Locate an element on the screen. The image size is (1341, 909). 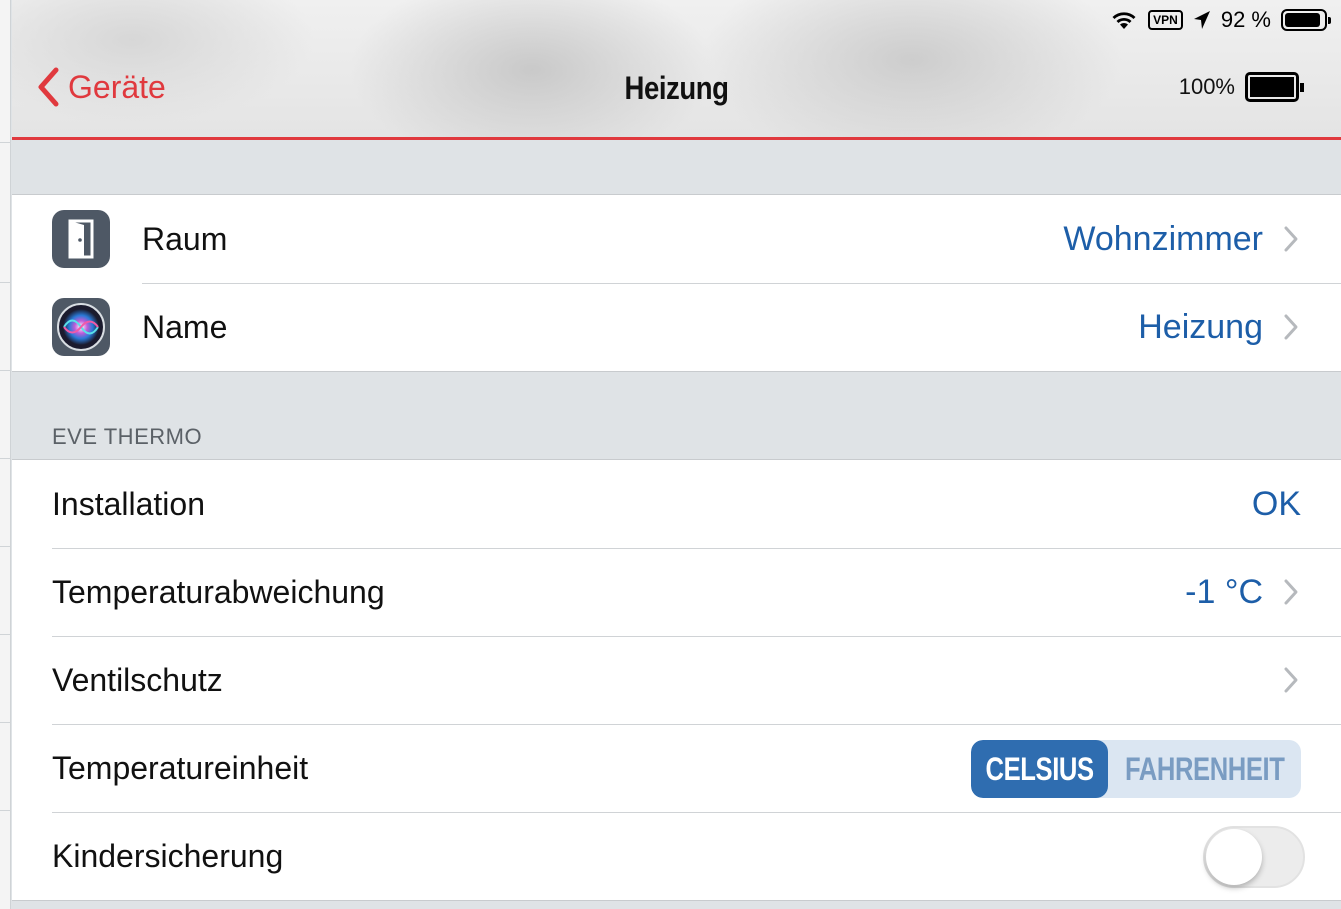
device-battery-icon is located at coordinates (1274, 87).